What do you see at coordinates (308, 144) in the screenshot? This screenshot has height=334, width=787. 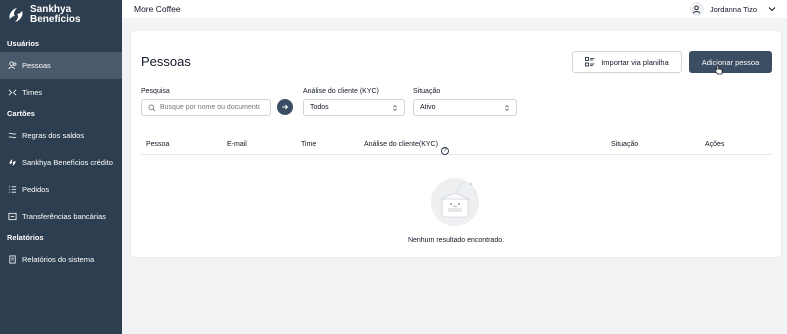 I see `column-header-time: Time` at bounding box center [308, 144].